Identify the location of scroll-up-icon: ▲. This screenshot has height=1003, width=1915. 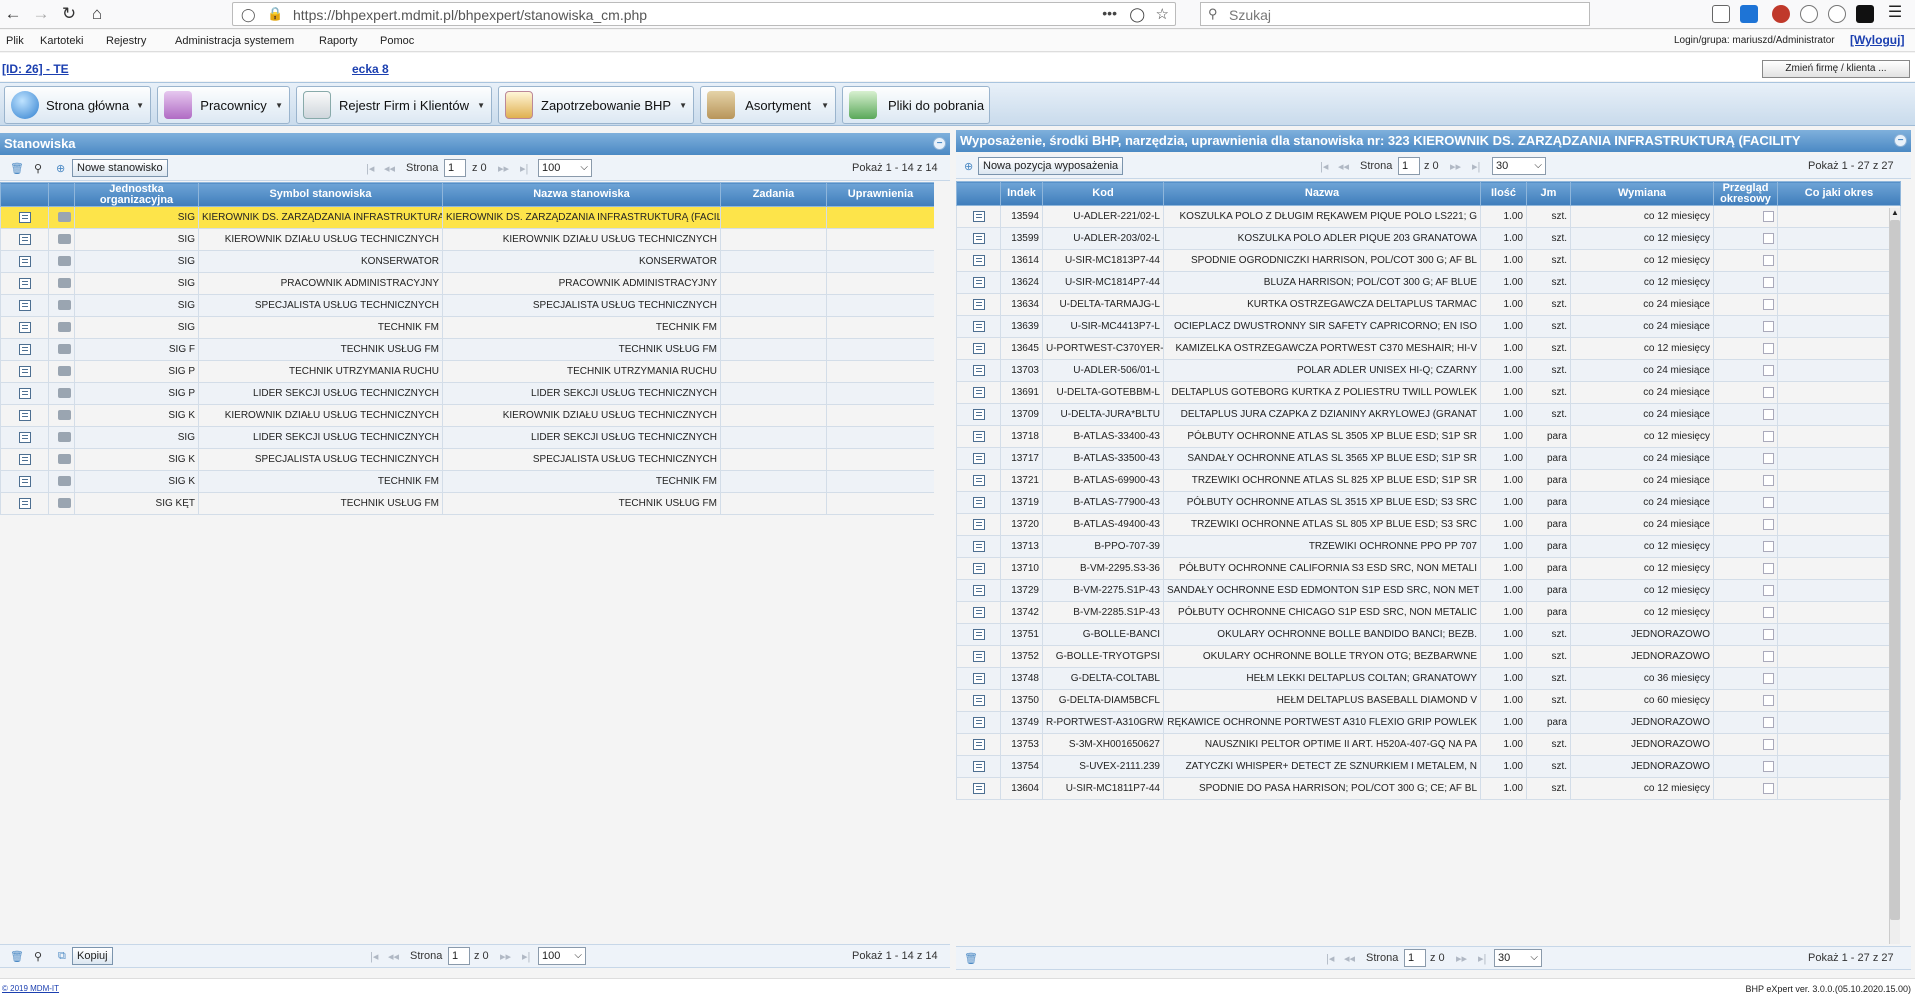
(1895, 213).